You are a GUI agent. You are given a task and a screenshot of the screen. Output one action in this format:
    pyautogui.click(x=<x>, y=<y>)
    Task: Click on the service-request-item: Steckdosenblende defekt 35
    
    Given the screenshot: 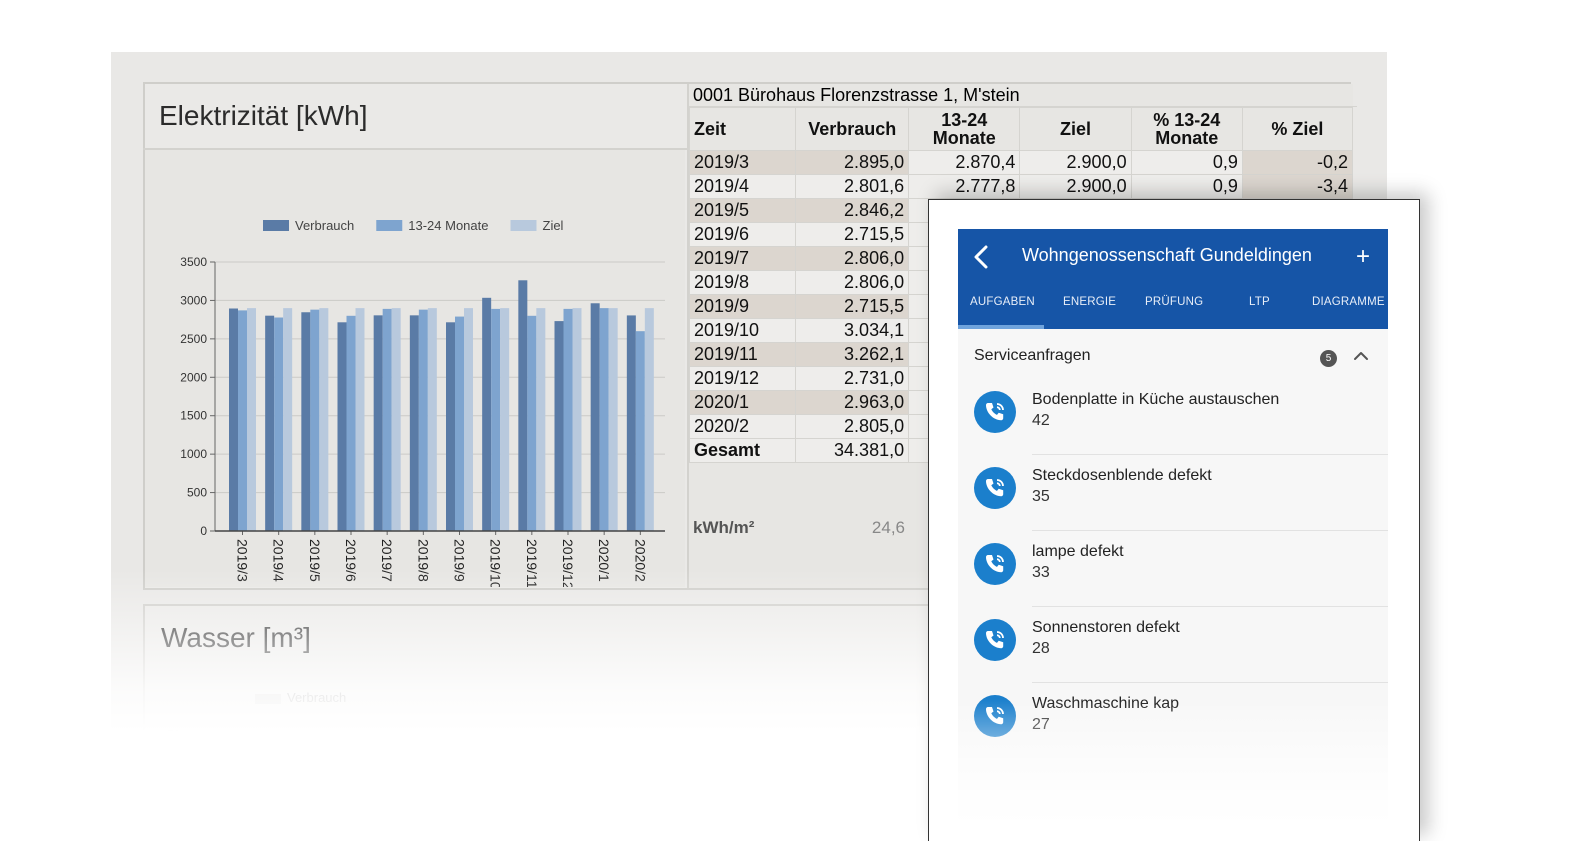 What is the action you would take?
    pyautogui.click(x=1173, y=493)
    